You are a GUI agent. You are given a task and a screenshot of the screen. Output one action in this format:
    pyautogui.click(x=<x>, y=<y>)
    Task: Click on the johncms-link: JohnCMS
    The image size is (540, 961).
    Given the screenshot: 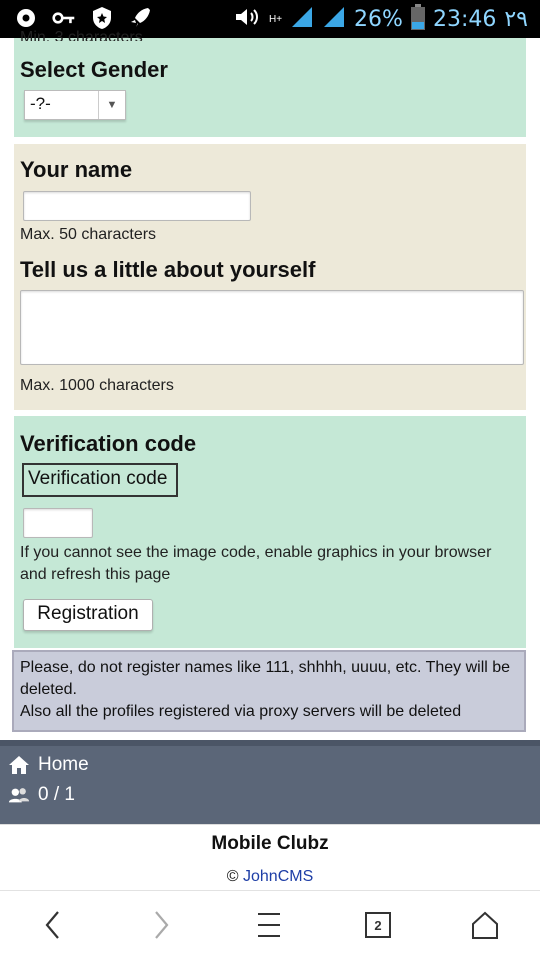 What is the action you would take?
    pyautogui.click(x=278, y=876)
    